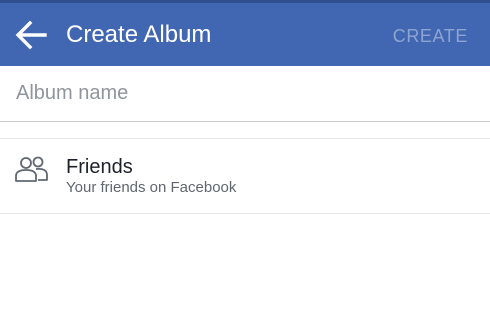 This screenshot has height=328, width=490. Describe the element at coordinates (32, 170) in the screenshot. I see `friends-icon` at that location.